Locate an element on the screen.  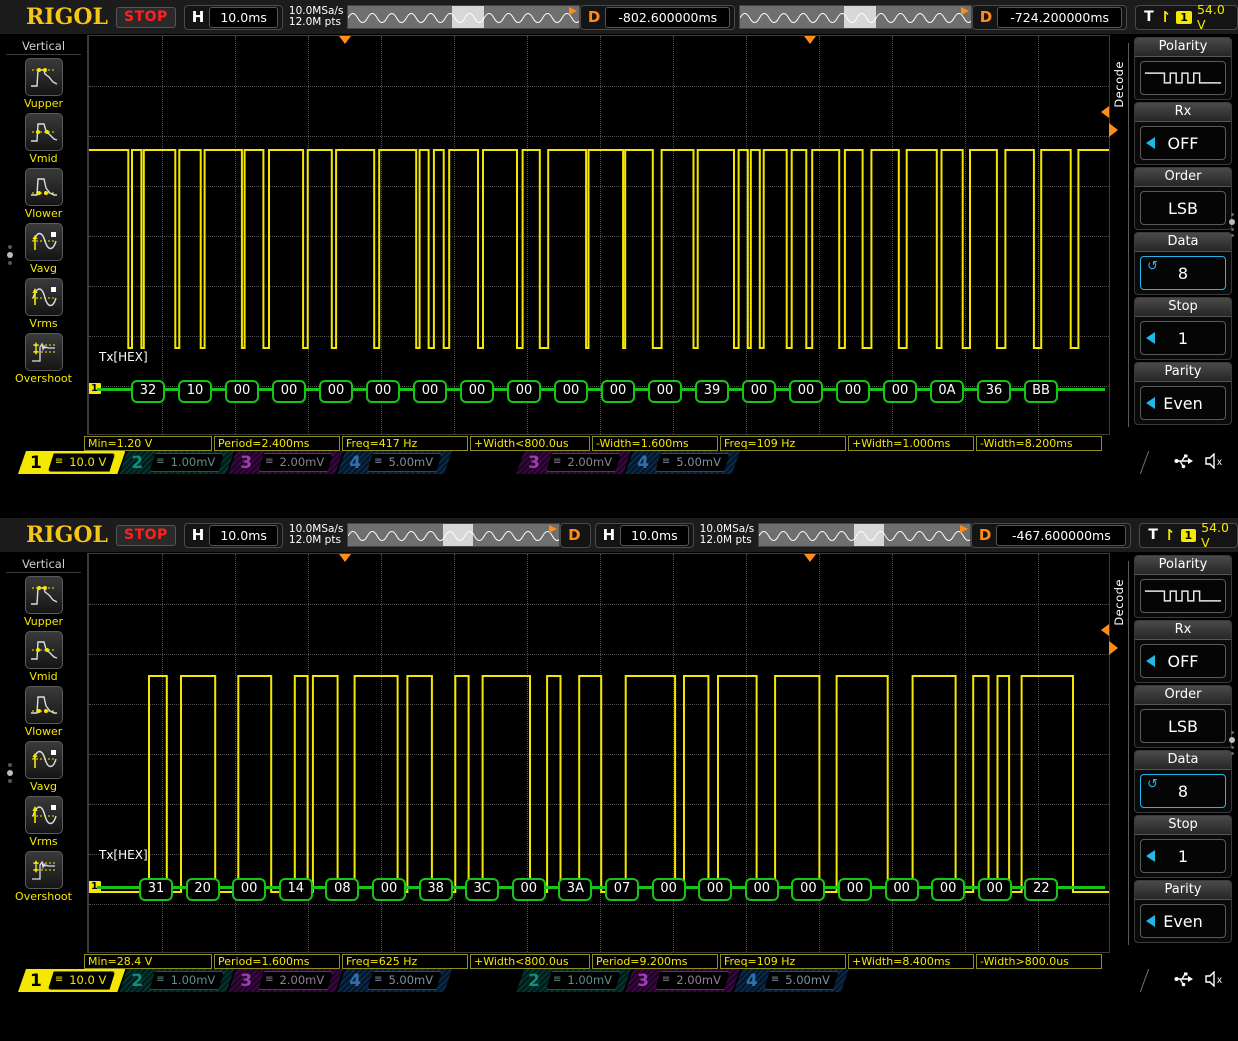
decode-panel-polarity: Polarity is located at coordinates (1183, 586).